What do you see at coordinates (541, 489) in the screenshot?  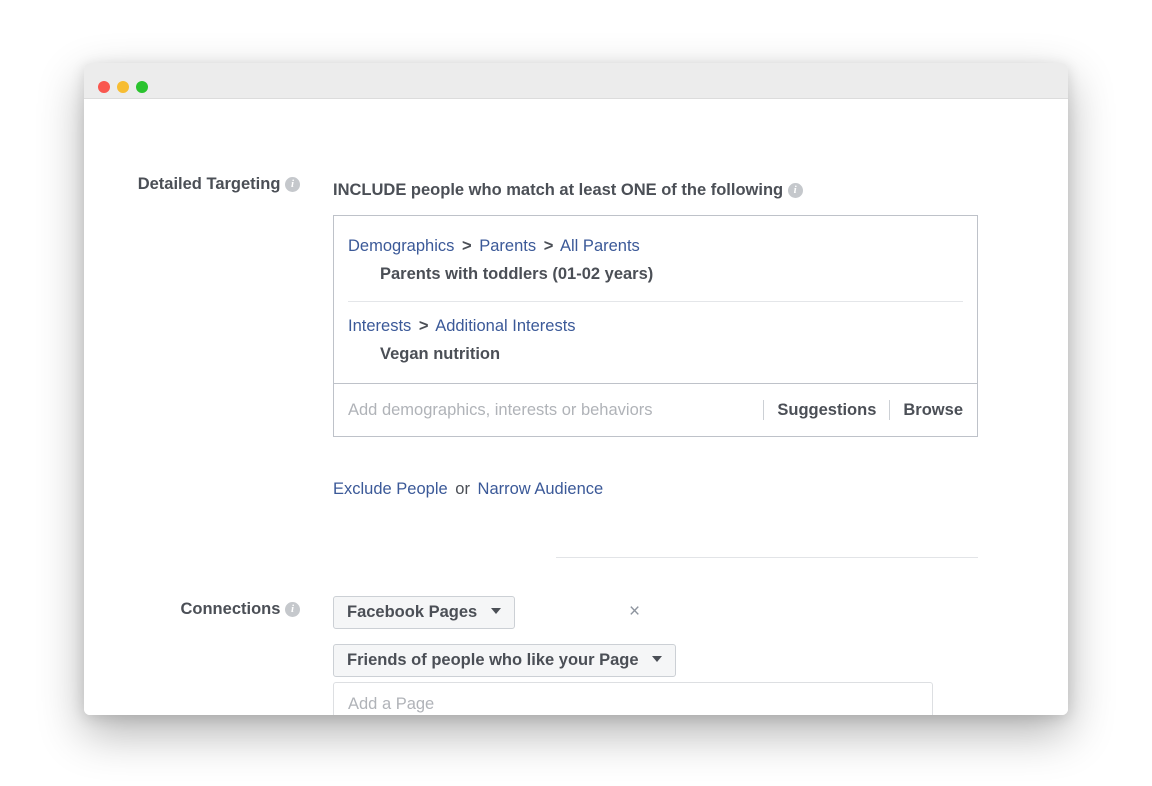 I see `narrow-audience-link: Narrow Audience` at bounding box center [541, 489].